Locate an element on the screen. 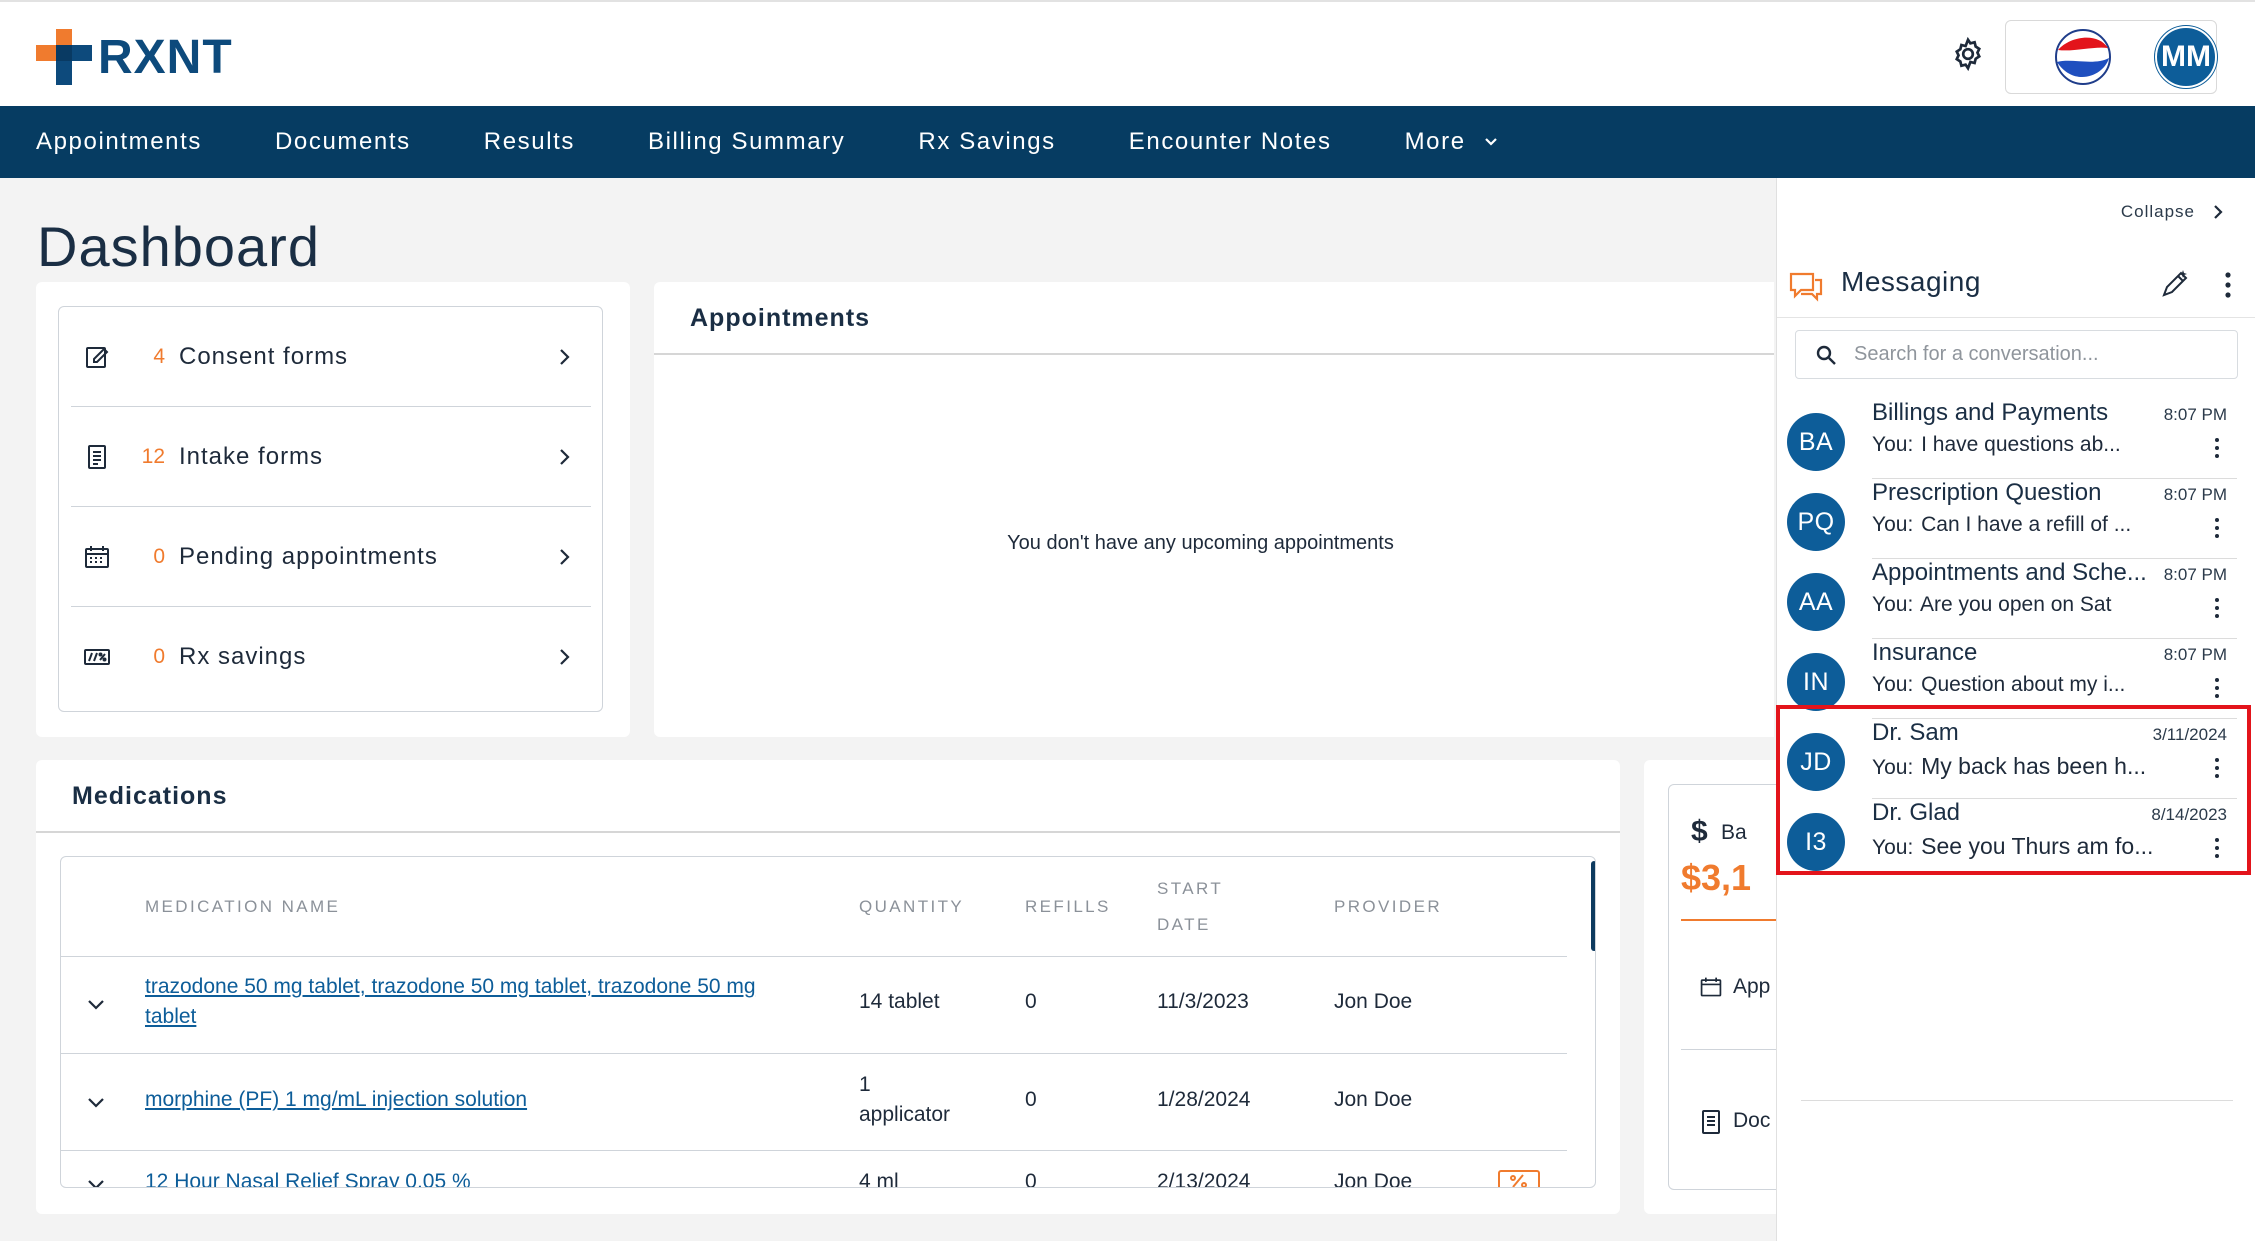 The height and width of the screenshot is (1241, 2255). medication-start-date: 1/28/2024 is located at coordinates (1204, 1099).